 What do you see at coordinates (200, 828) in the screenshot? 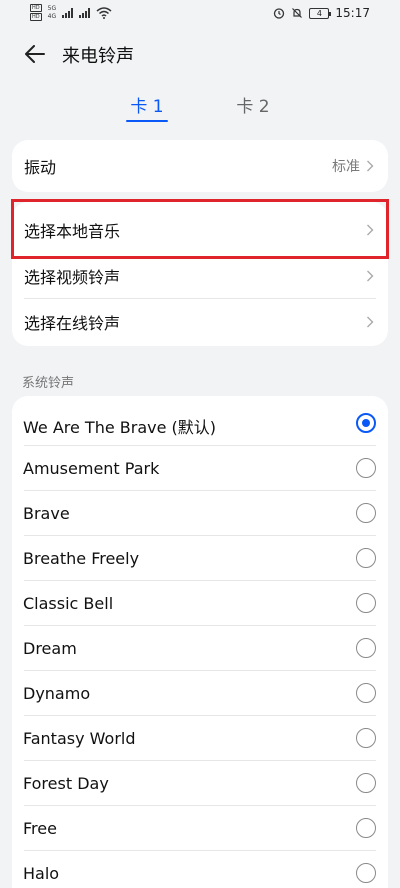
I see `list-item: Free` at bounding box center [200, 828].